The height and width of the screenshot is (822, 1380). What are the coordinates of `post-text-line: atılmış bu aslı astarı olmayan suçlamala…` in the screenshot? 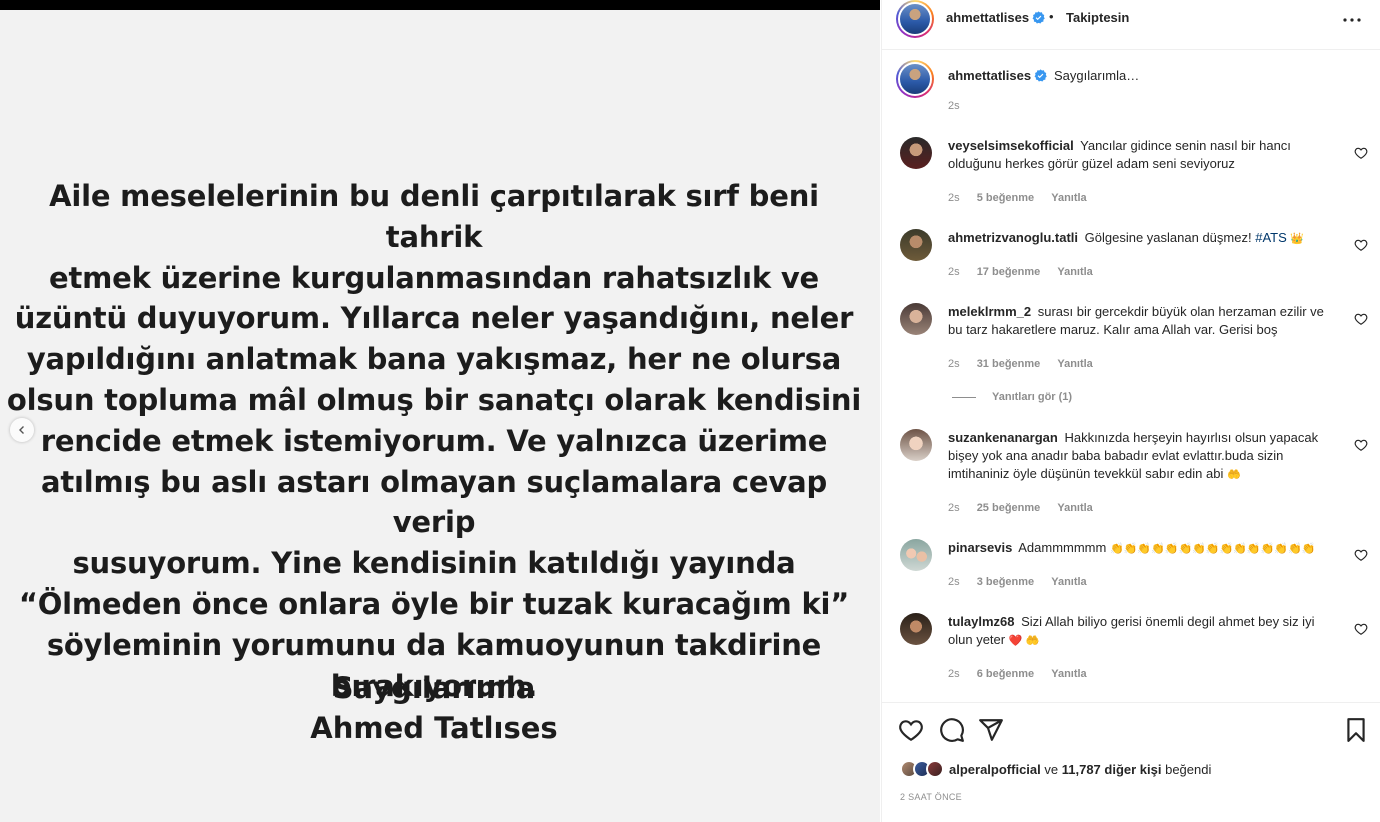 It's located at (434, 502).